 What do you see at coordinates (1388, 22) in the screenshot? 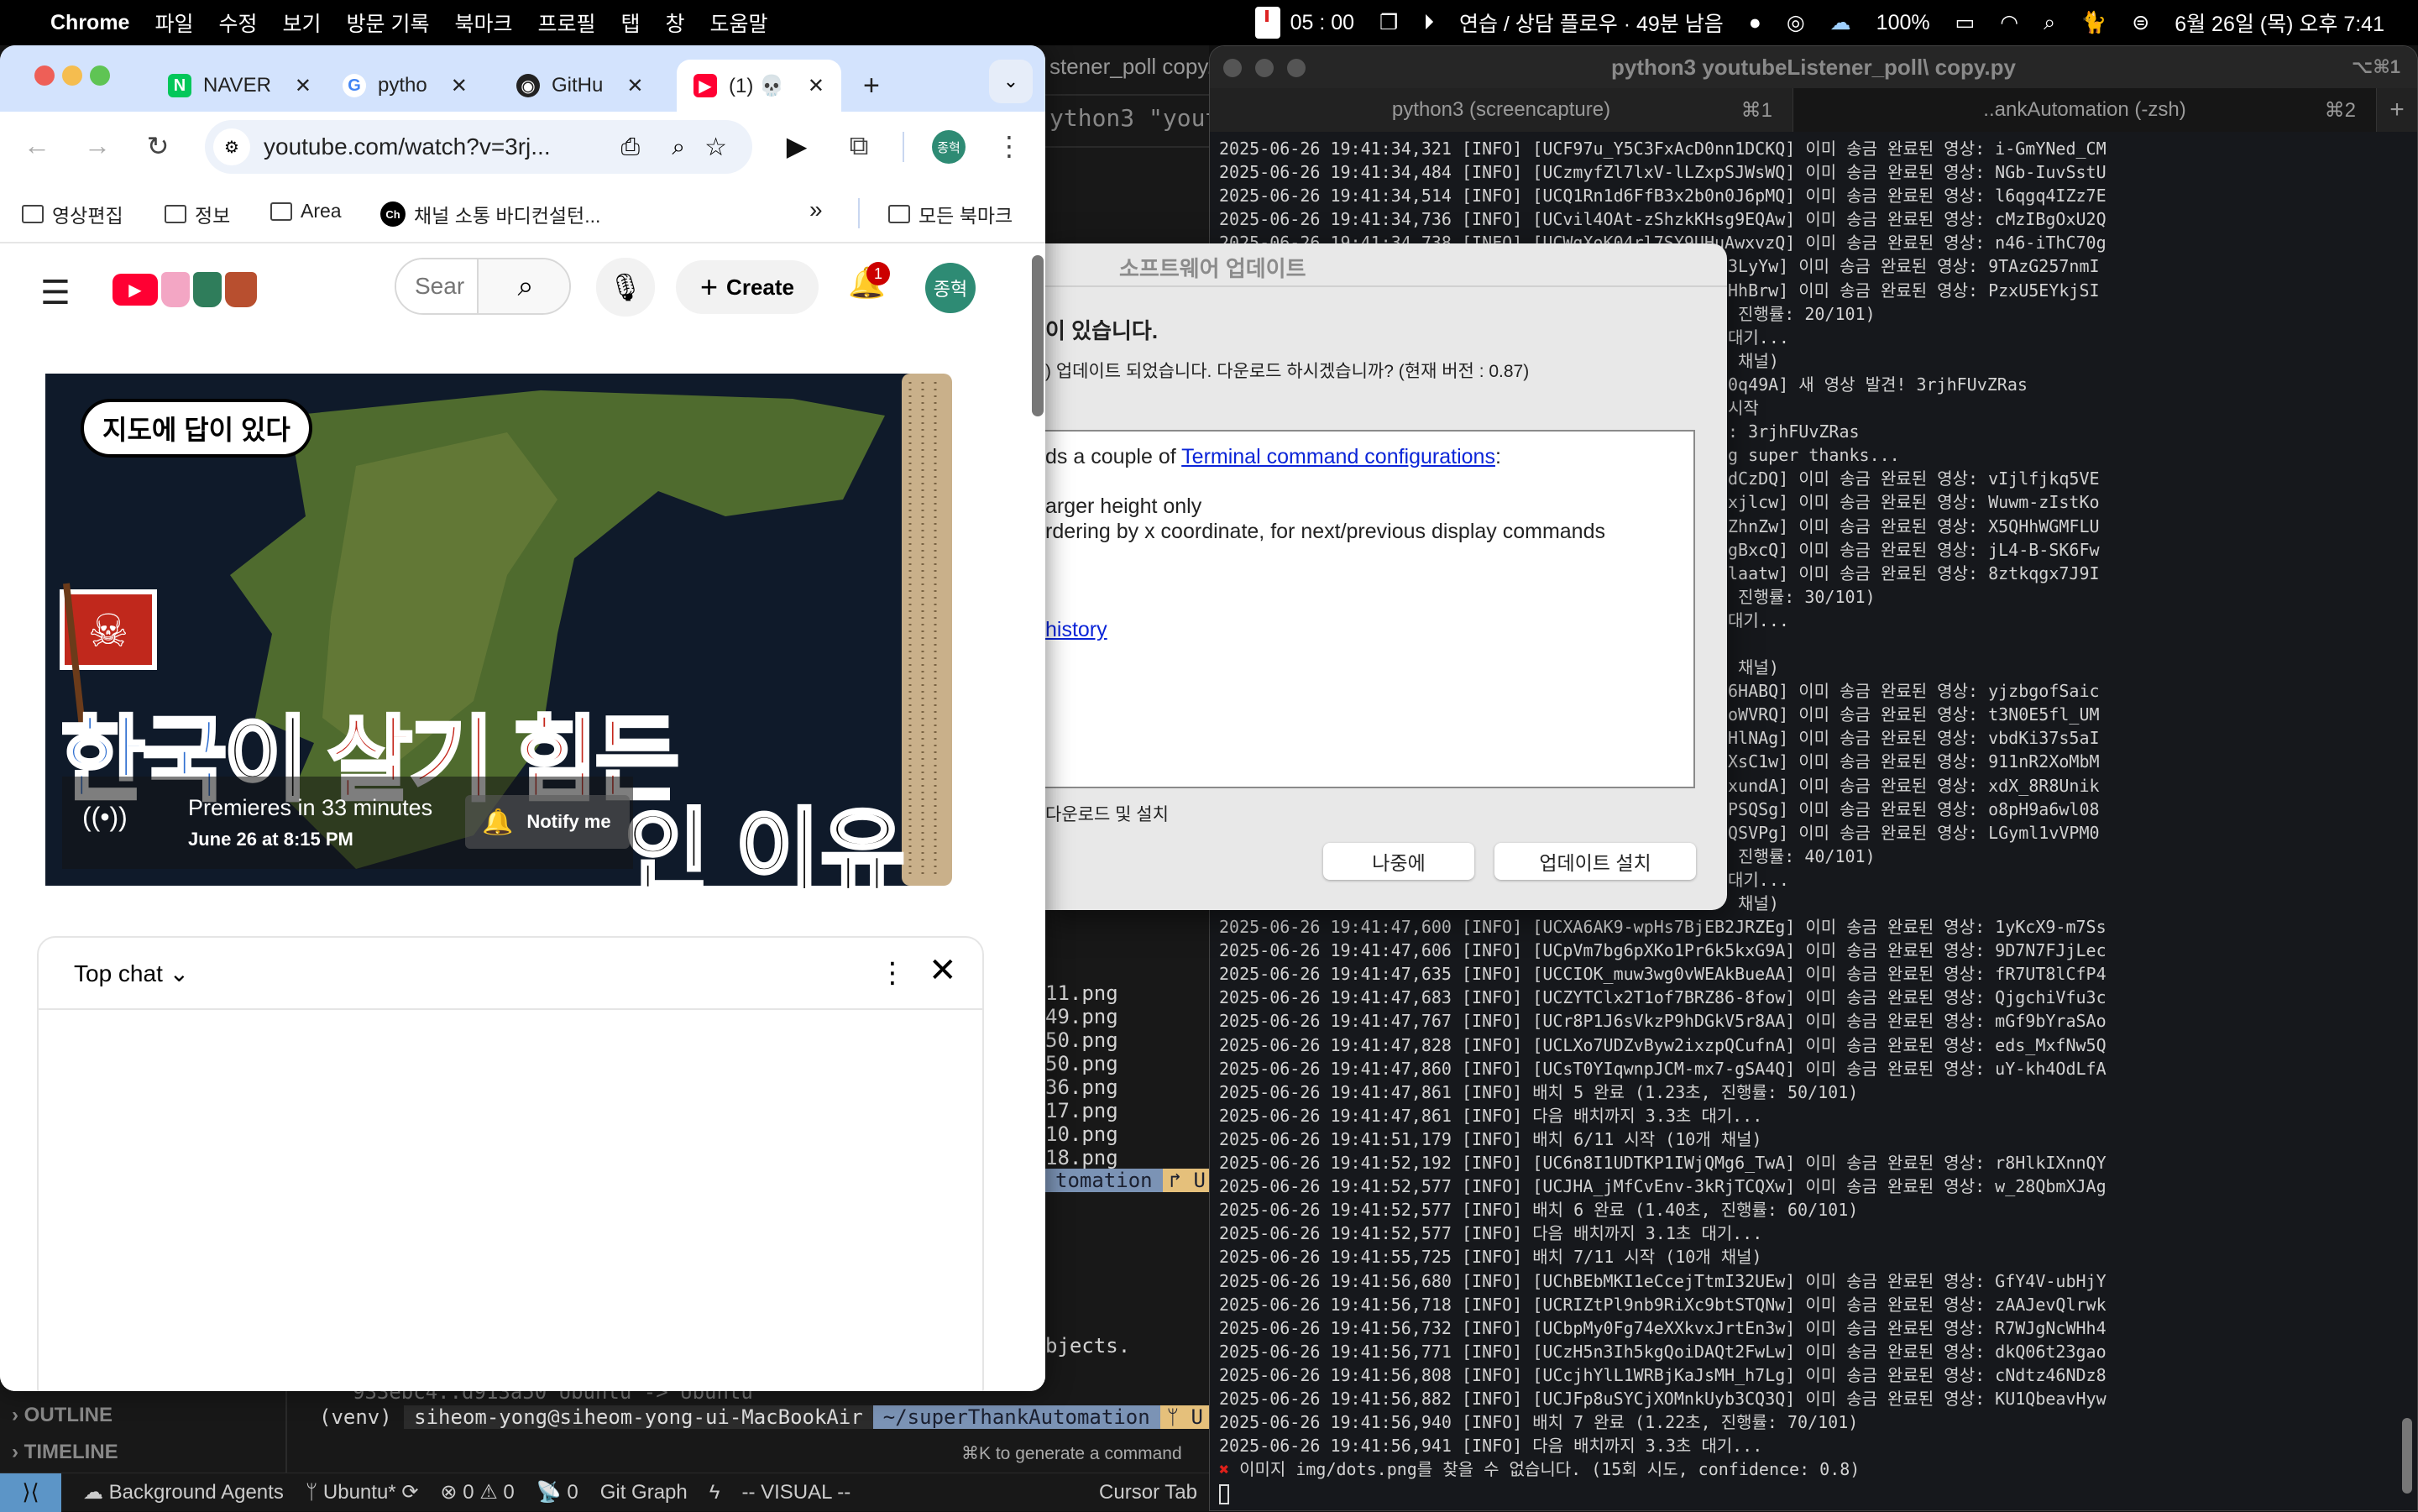
I see `window-icon: ❐` at bounding box center [1388, 22].